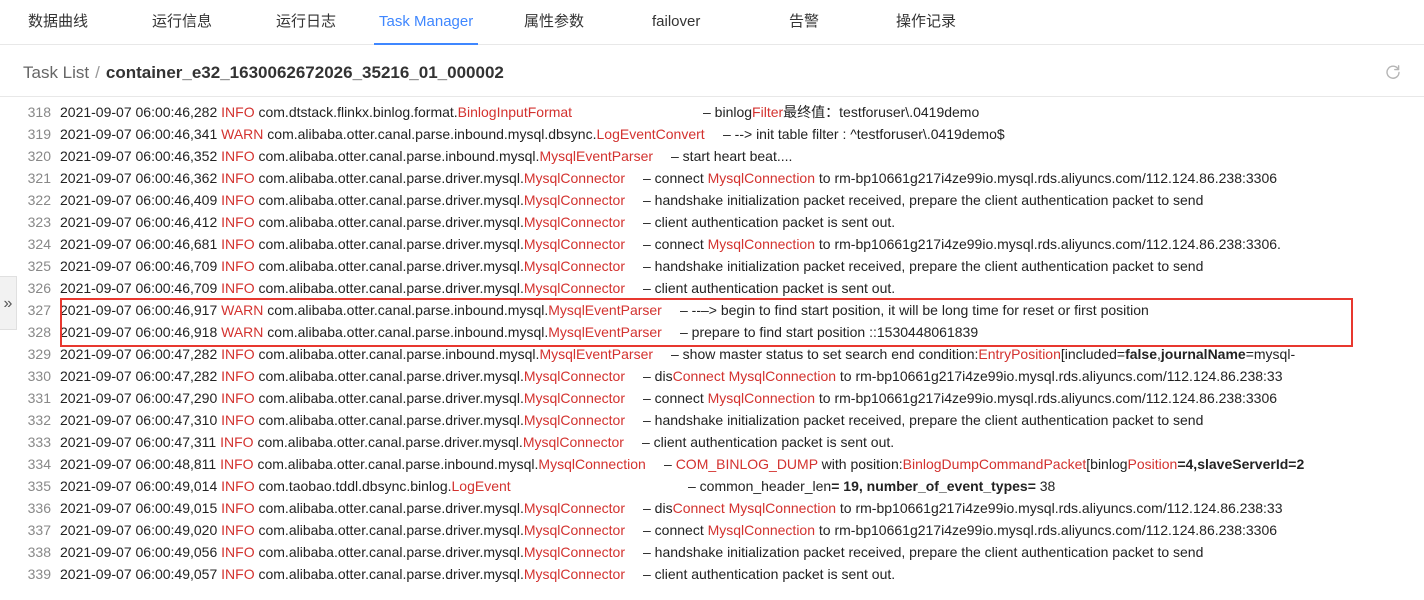 This screenshot has width=1424, height=600. Describe the element at coordinates (242, 310) in the screenshot. I see `log-level: WARN` at that location.